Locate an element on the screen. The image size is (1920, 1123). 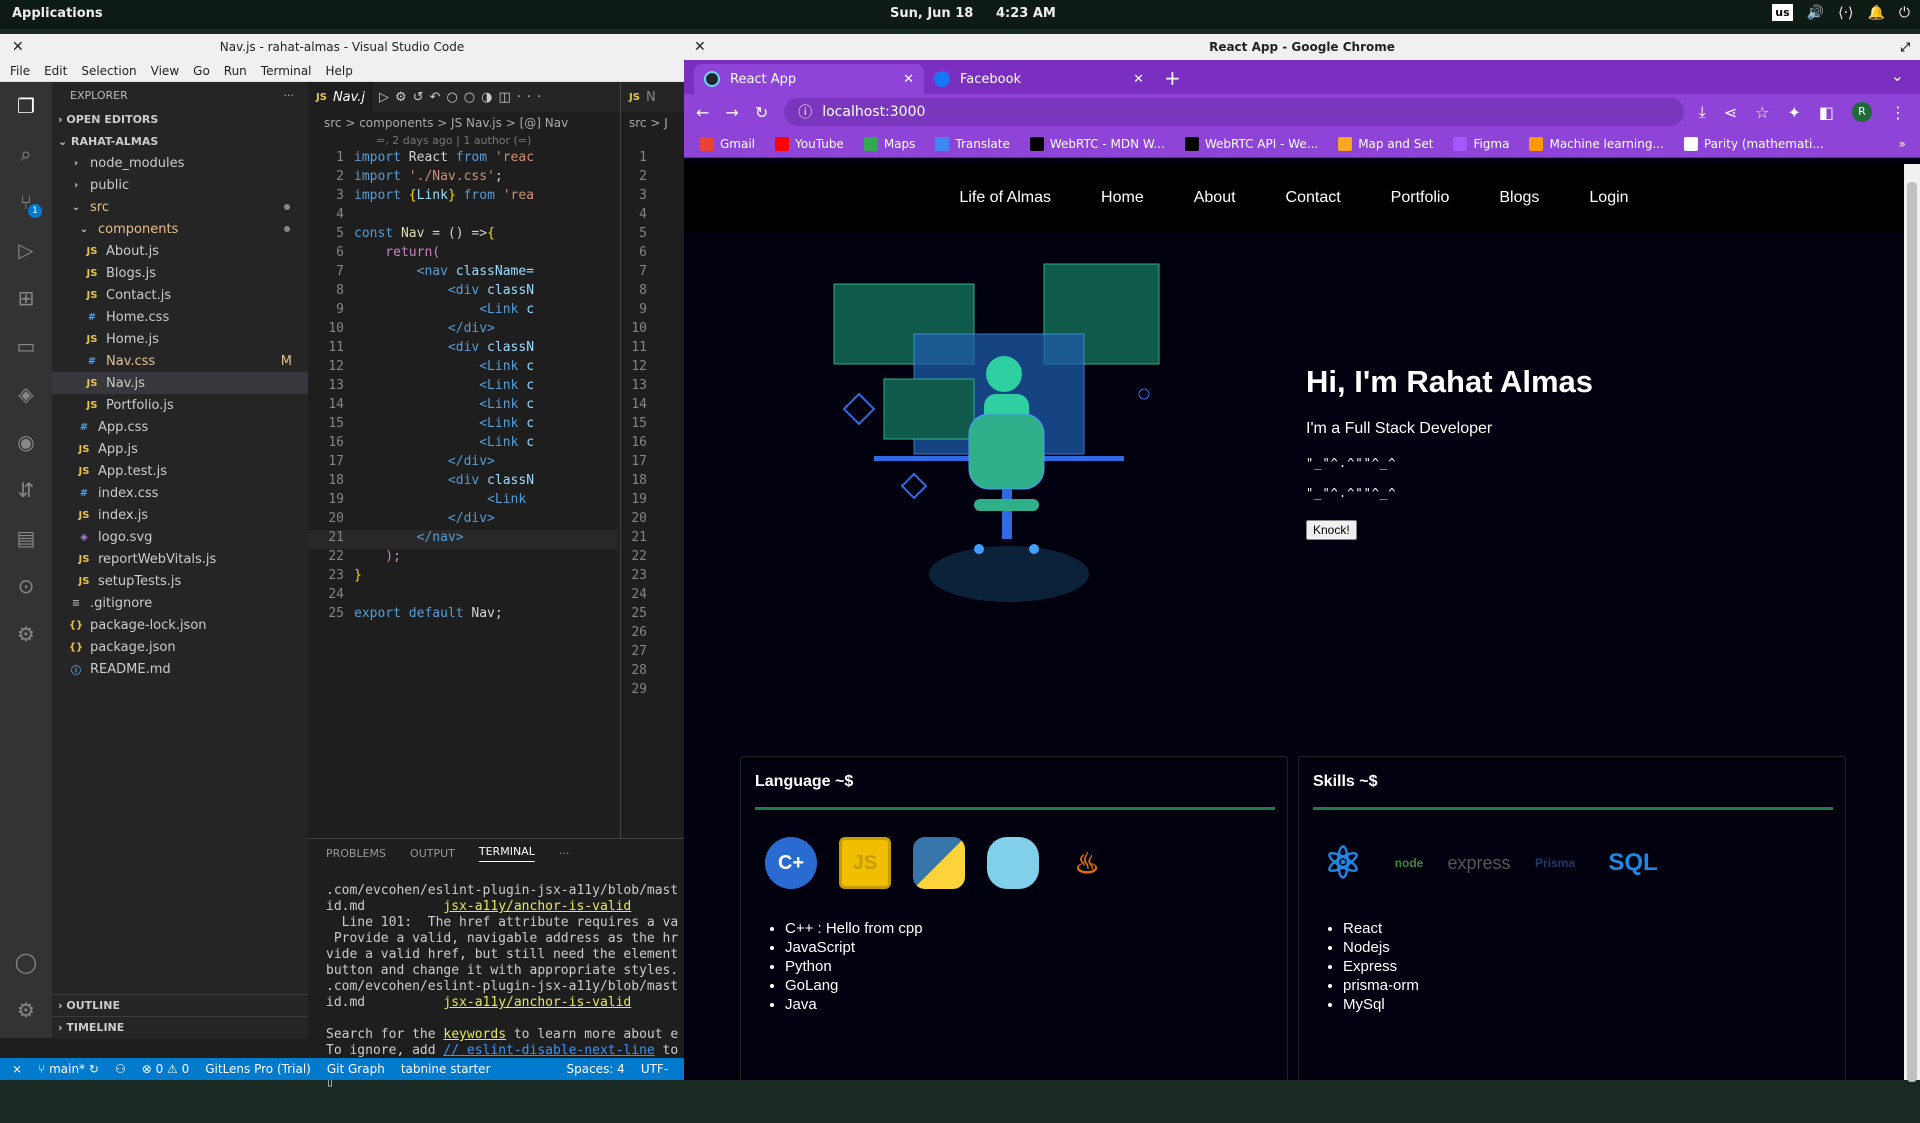
clock: Sun, Jun 18 4:23 AM is located at coordinates (973, 13).